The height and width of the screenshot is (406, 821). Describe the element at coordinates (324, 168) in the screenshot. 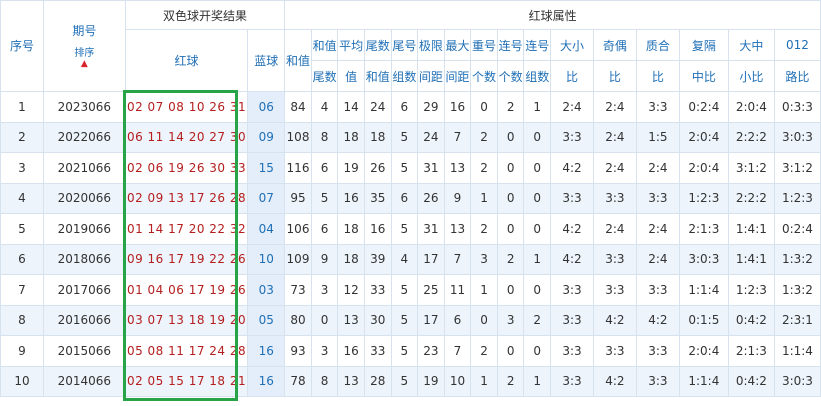

I see `attr-cell-1: 6` at that location.